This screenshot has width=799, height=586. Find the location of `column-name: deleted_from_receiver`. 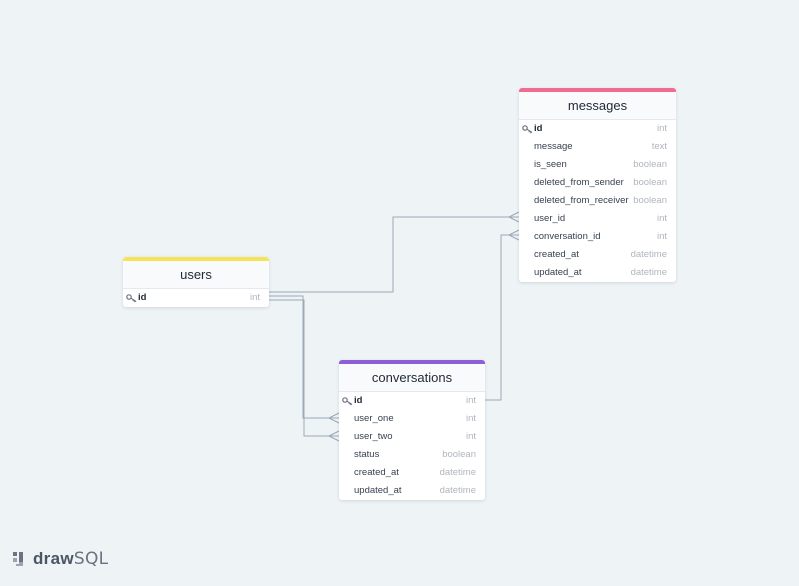

column-name: deleted_from_receiver is located at coordinates (581, 200).